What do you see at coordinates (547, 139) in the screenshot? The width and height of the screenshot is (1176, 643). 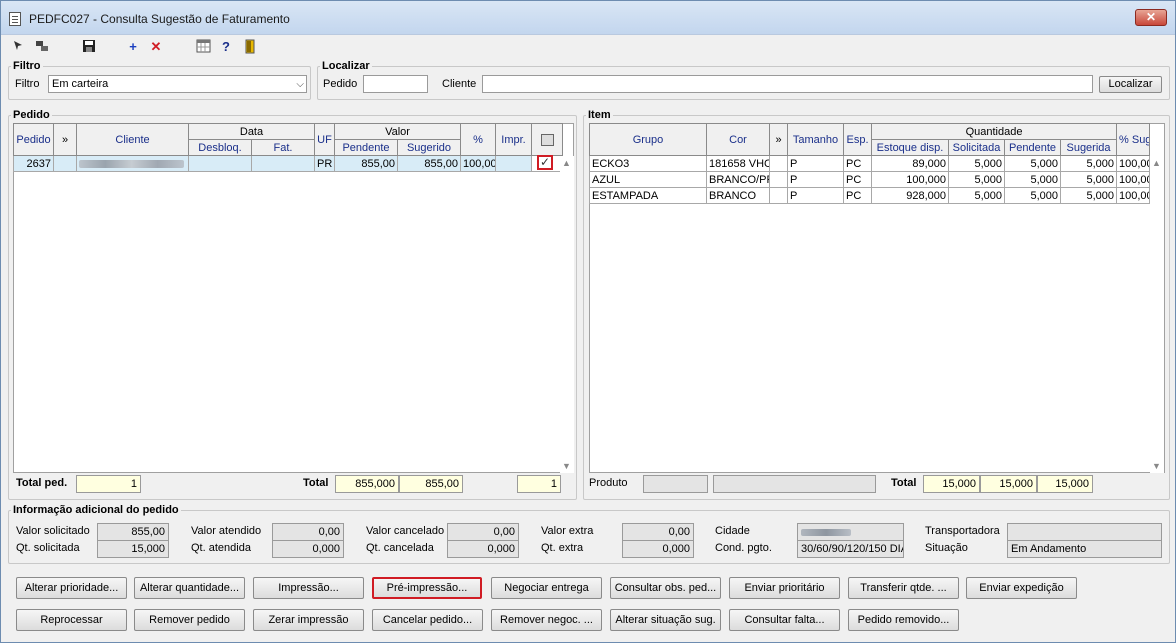 I see `col-check` at bounding box center [547, 139].